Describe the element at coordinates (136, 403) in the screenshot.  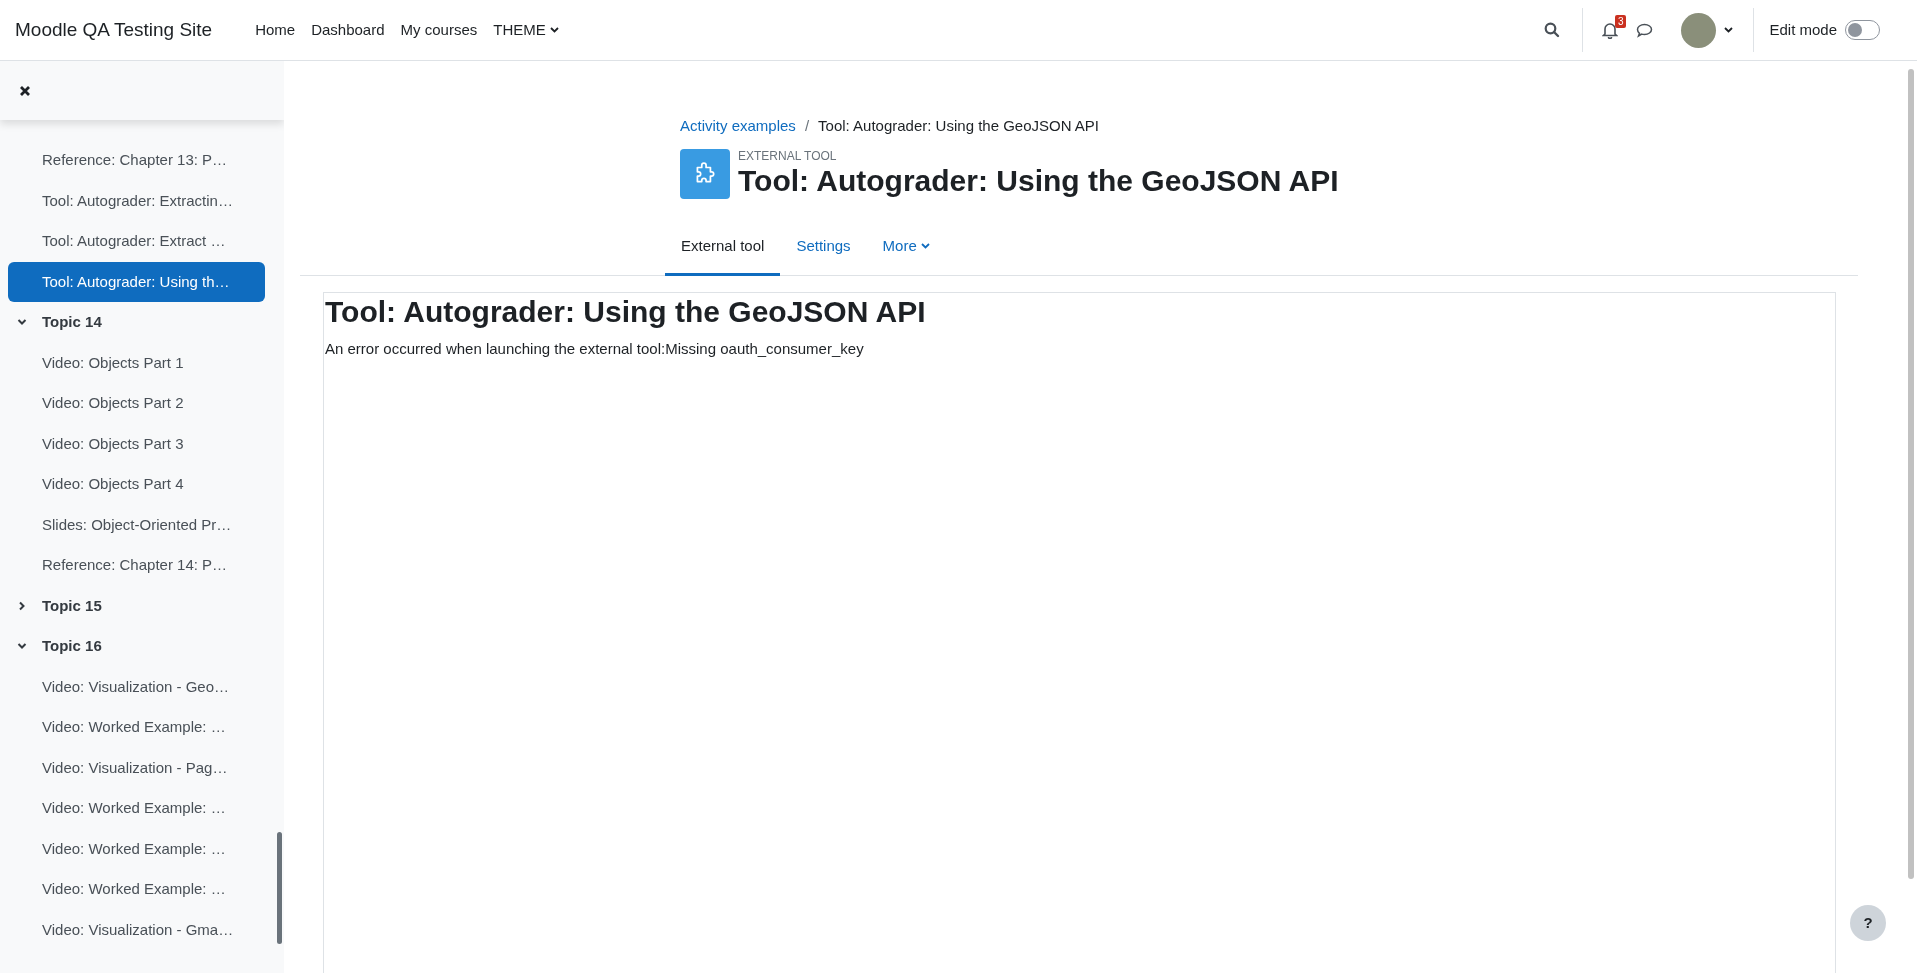
I see `course-index-item: Video: Objects Part 2` at that location.